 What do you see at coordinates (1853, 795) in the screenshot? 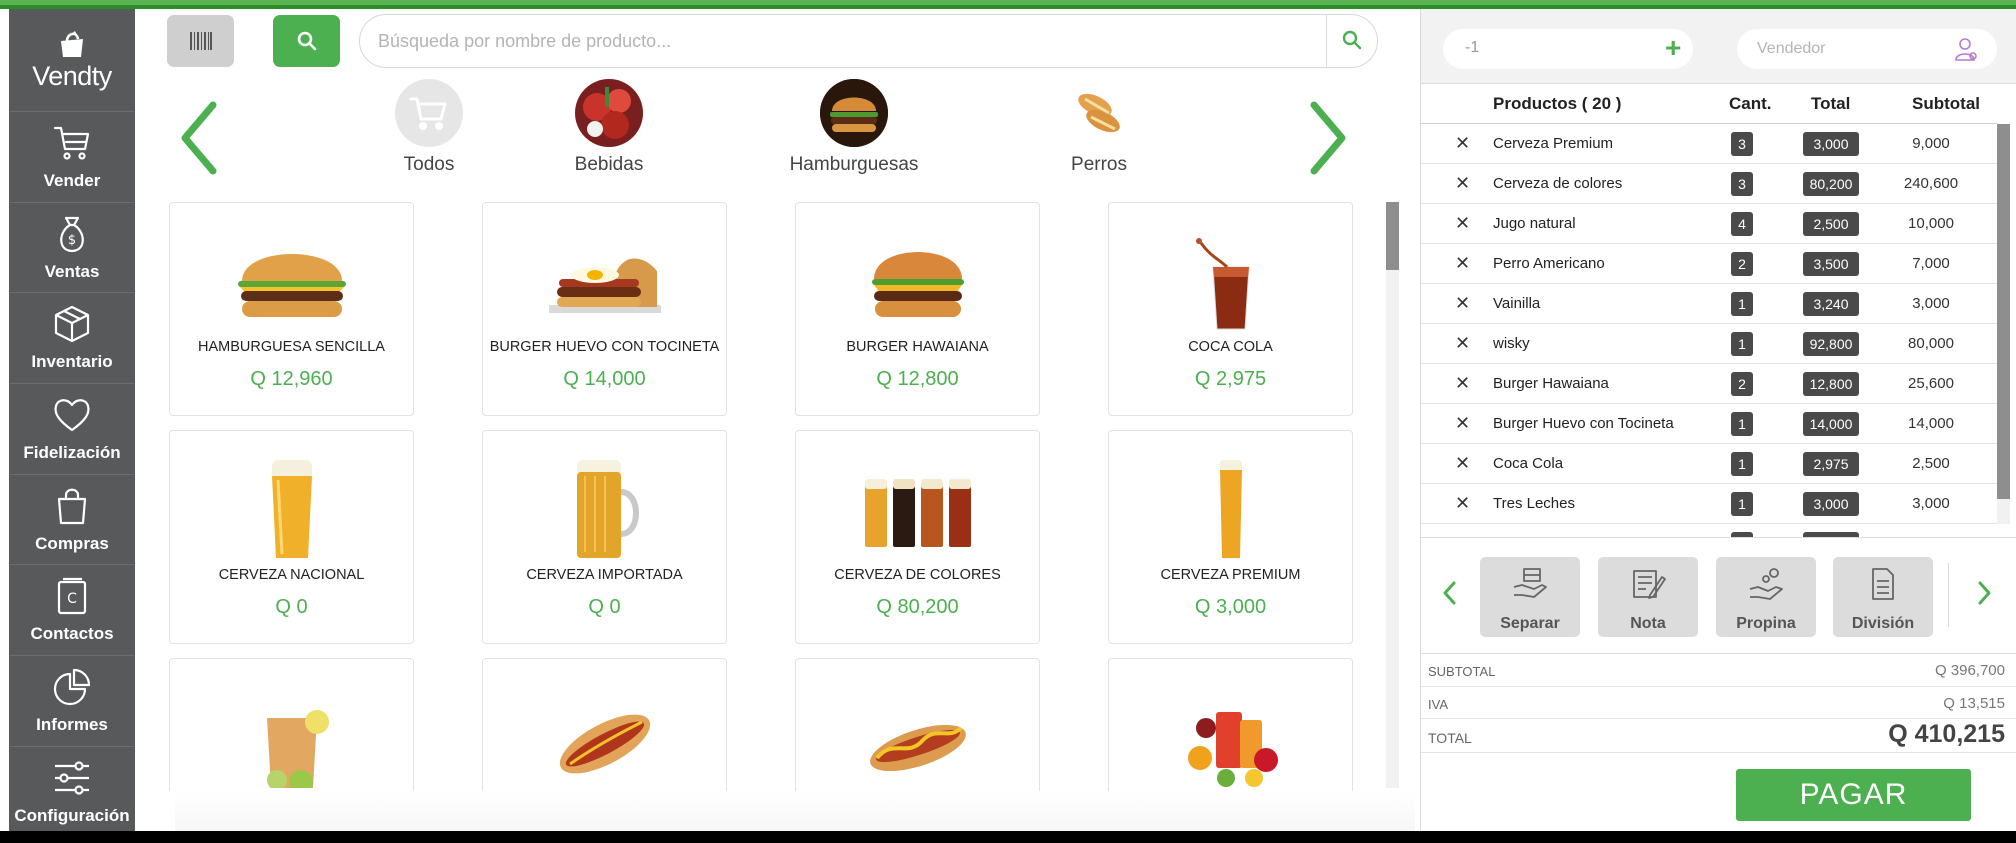
I see `pay-button: PAGAR` at bounding box center [1853, 795].